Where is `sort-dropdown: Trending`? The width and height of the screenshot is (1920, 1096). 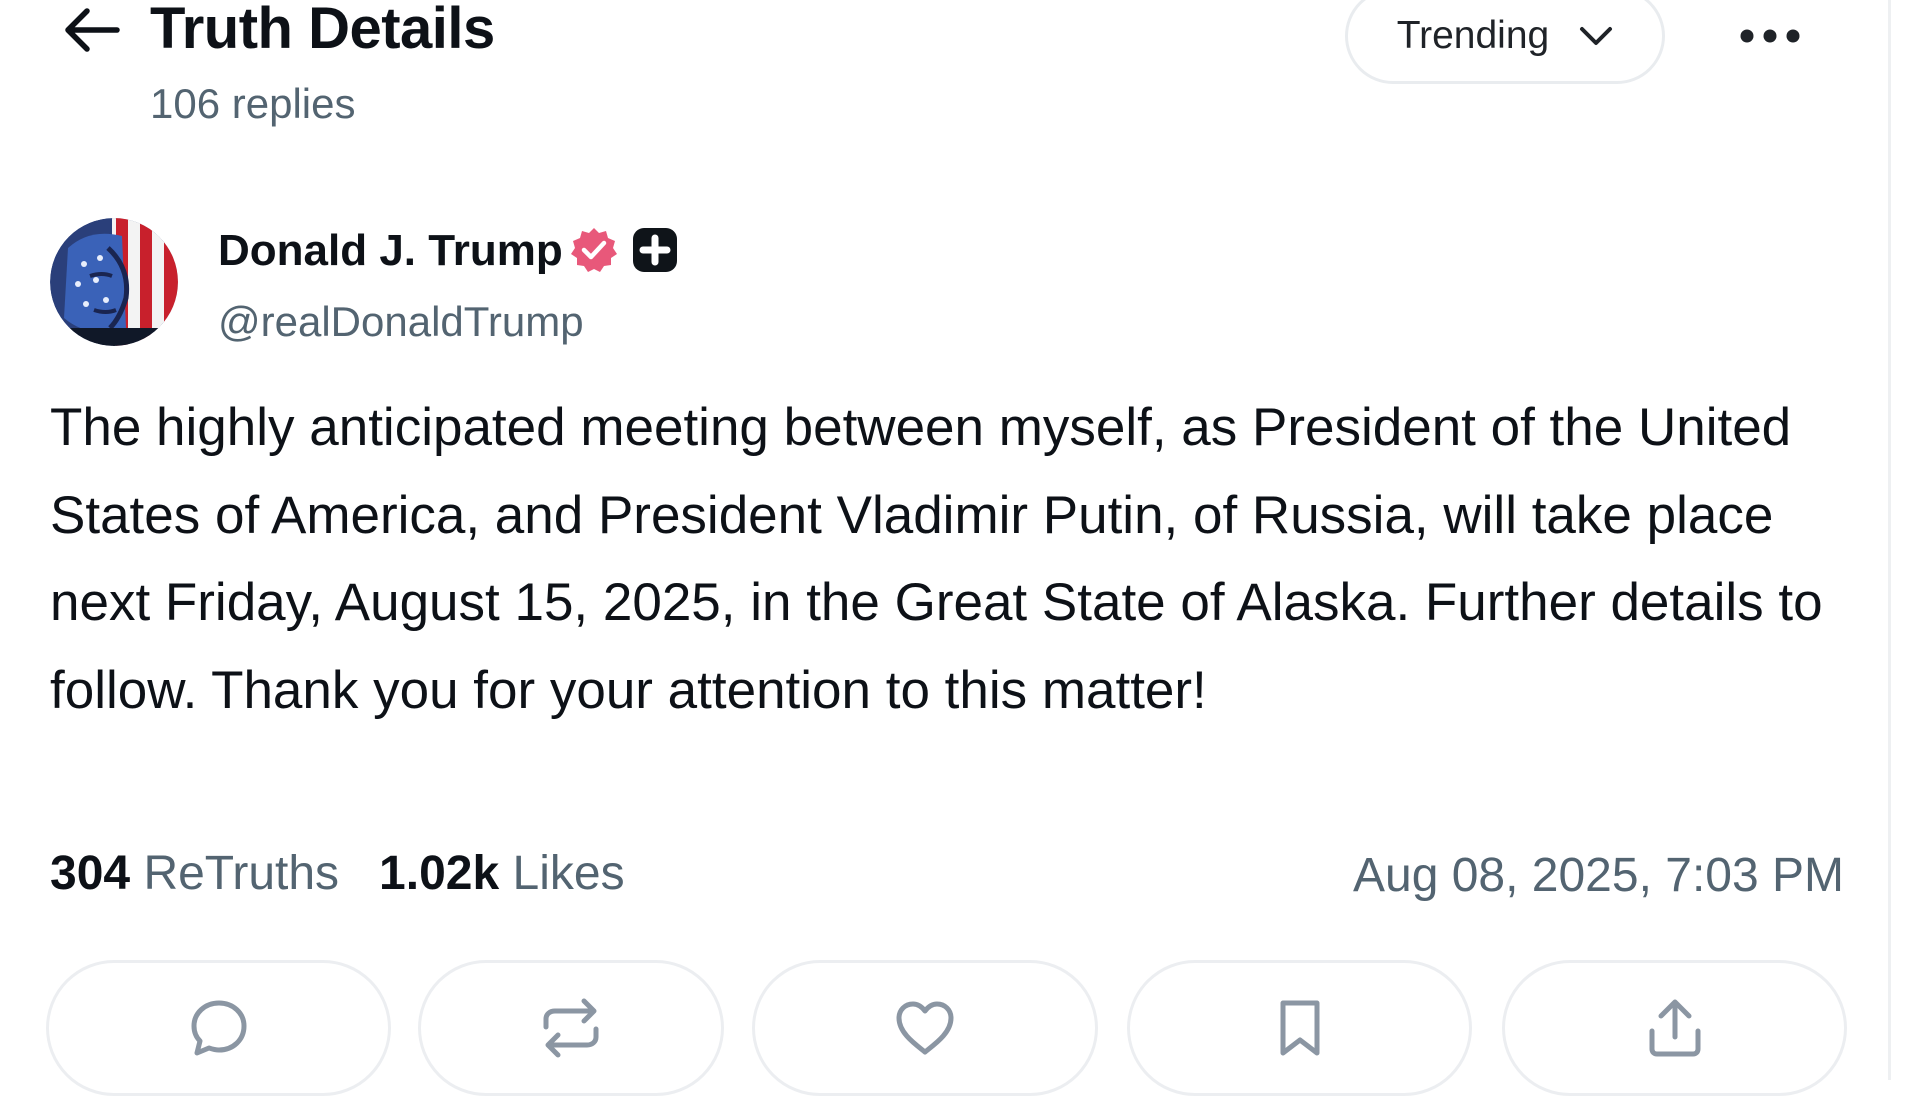
sort-dropdown: Trending is located at coordinates (1505, 42).